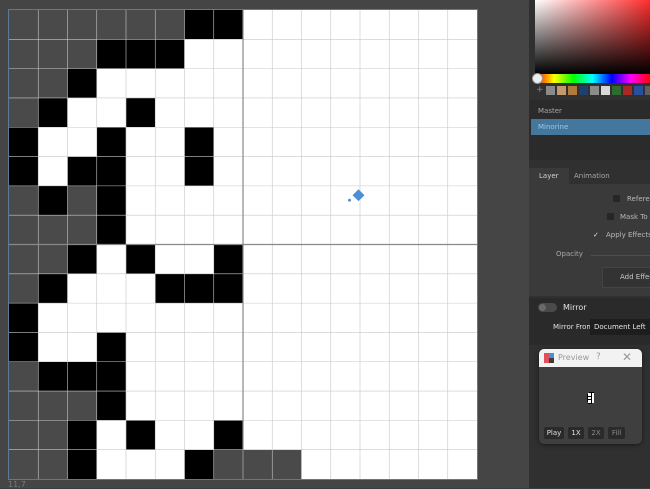 Image resolution: width=650 pixels, height=489 pixels. I want to click on hue-slider-handle, so click(537, 78).